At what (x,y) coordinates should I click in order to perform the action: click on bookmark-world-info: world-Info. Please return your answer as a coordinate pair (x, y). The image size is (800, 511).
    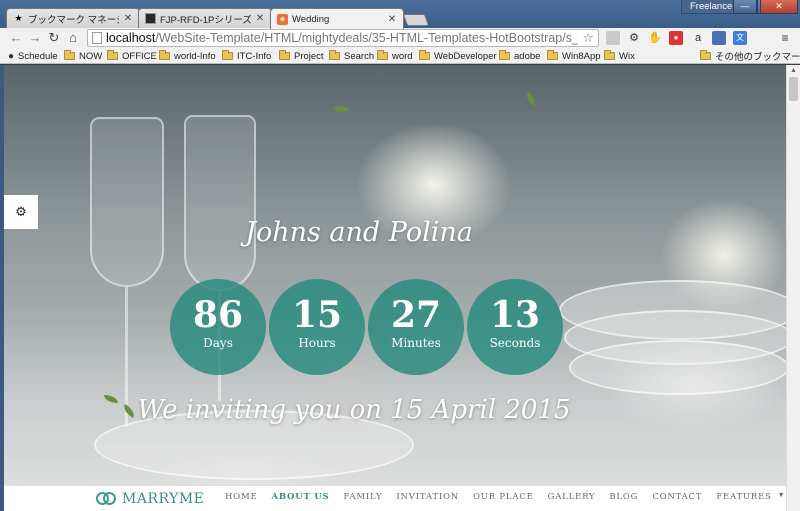
    Looking at the image, I should click on (187, 56).